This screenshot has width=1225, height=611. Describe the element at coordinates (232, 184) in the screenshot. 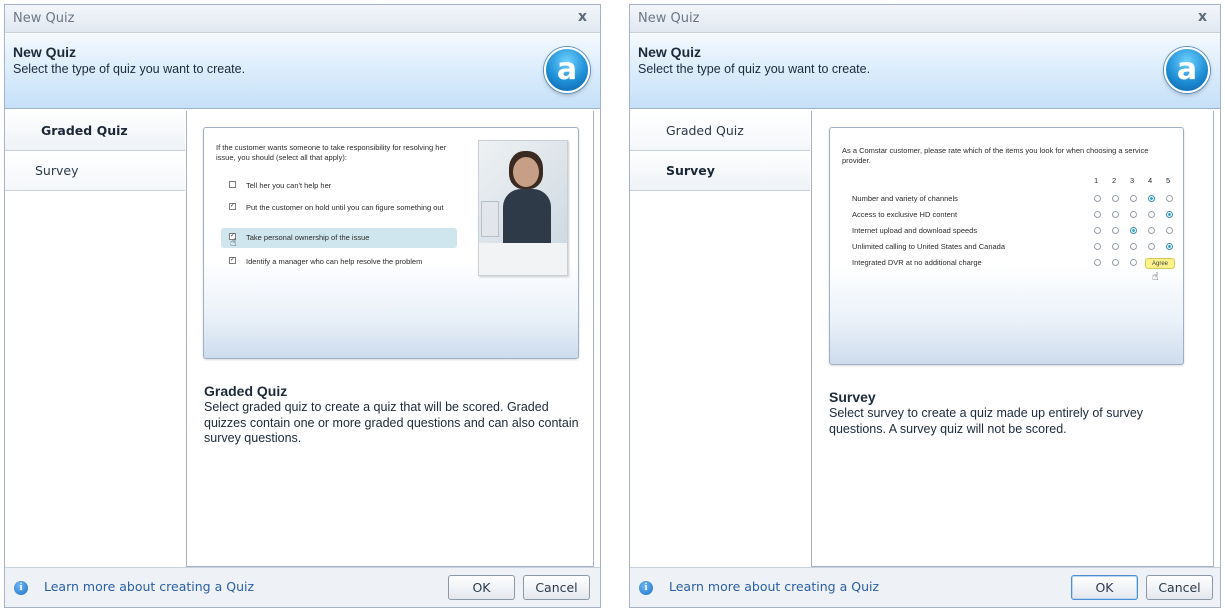

I see `checkbox-icon` at that location.